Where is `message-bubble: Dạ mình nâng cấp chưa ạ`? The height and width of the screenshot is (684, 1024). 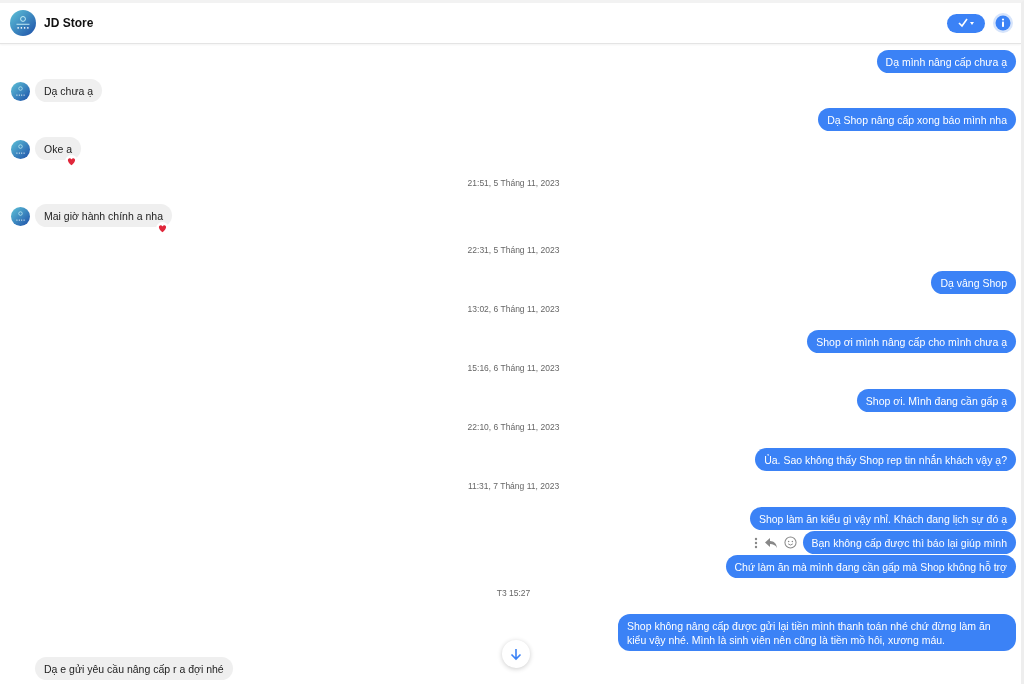
message-bubble: Dạ mình nâng cấp chưa ạ is located at coordinates (946, 61).